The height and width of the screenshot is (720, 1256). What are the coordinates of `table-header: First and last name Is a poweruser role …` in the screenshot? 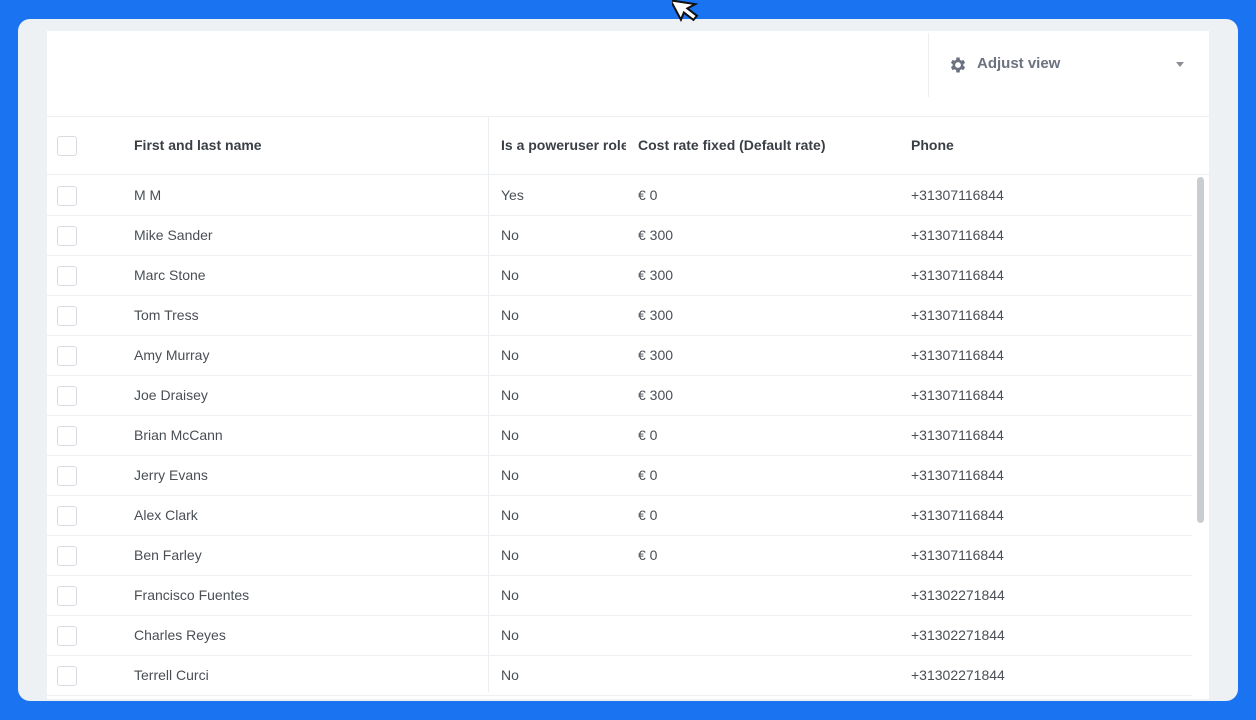 It's located at (628, 146).